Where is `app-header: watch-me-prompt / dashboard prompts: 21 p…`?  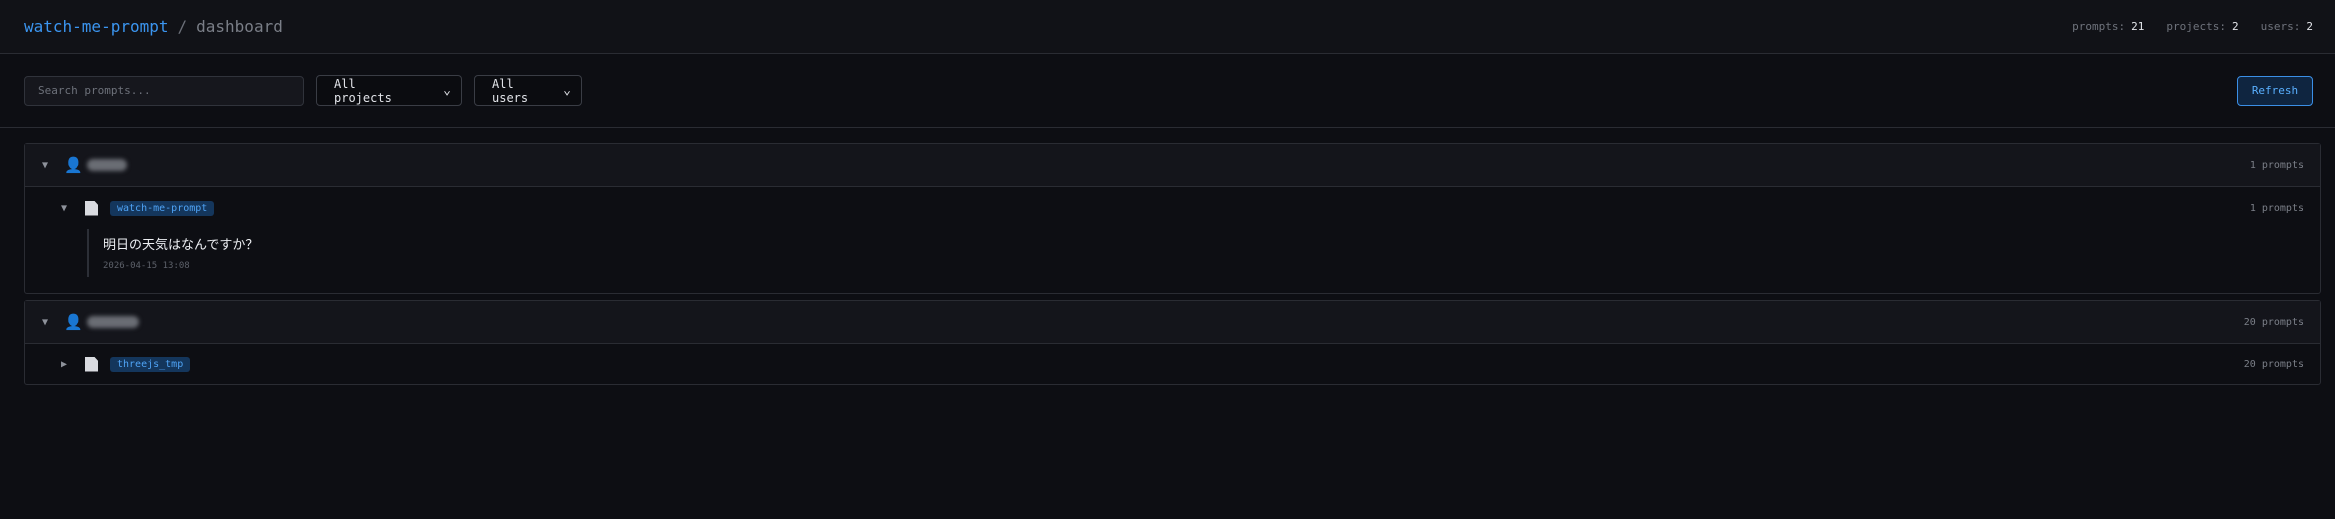
app-header: watch-me-prompt / dashboard prompts: 21 p… is located at coordinates (1167, 27).